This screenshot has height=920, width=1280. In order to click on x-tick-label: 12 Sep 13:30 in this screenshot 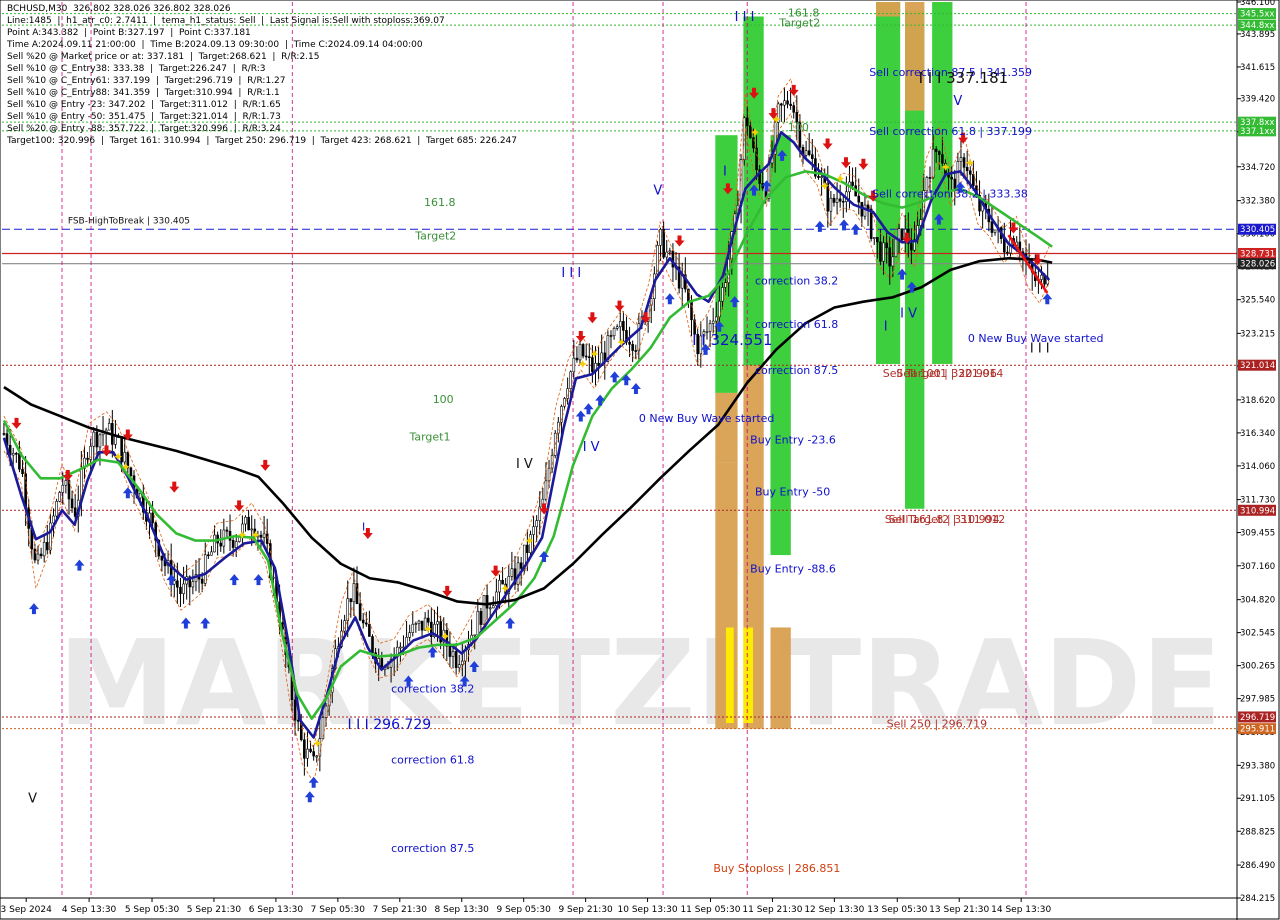, I will do `click(834, 910)`.